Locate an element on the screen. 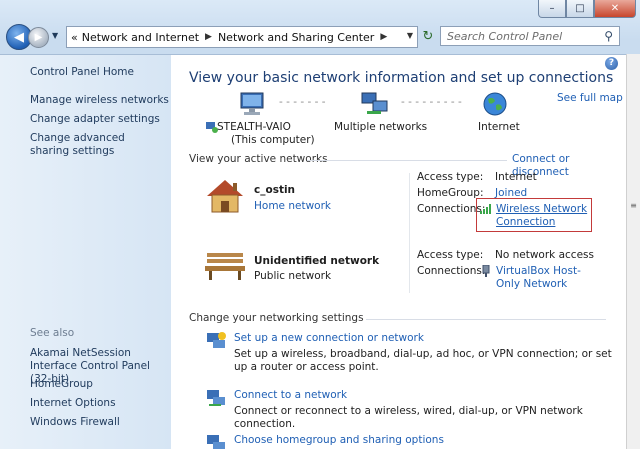 This screenshot has height=449, width=640. forward-button: ▶ is located at coordinates (38, 37).